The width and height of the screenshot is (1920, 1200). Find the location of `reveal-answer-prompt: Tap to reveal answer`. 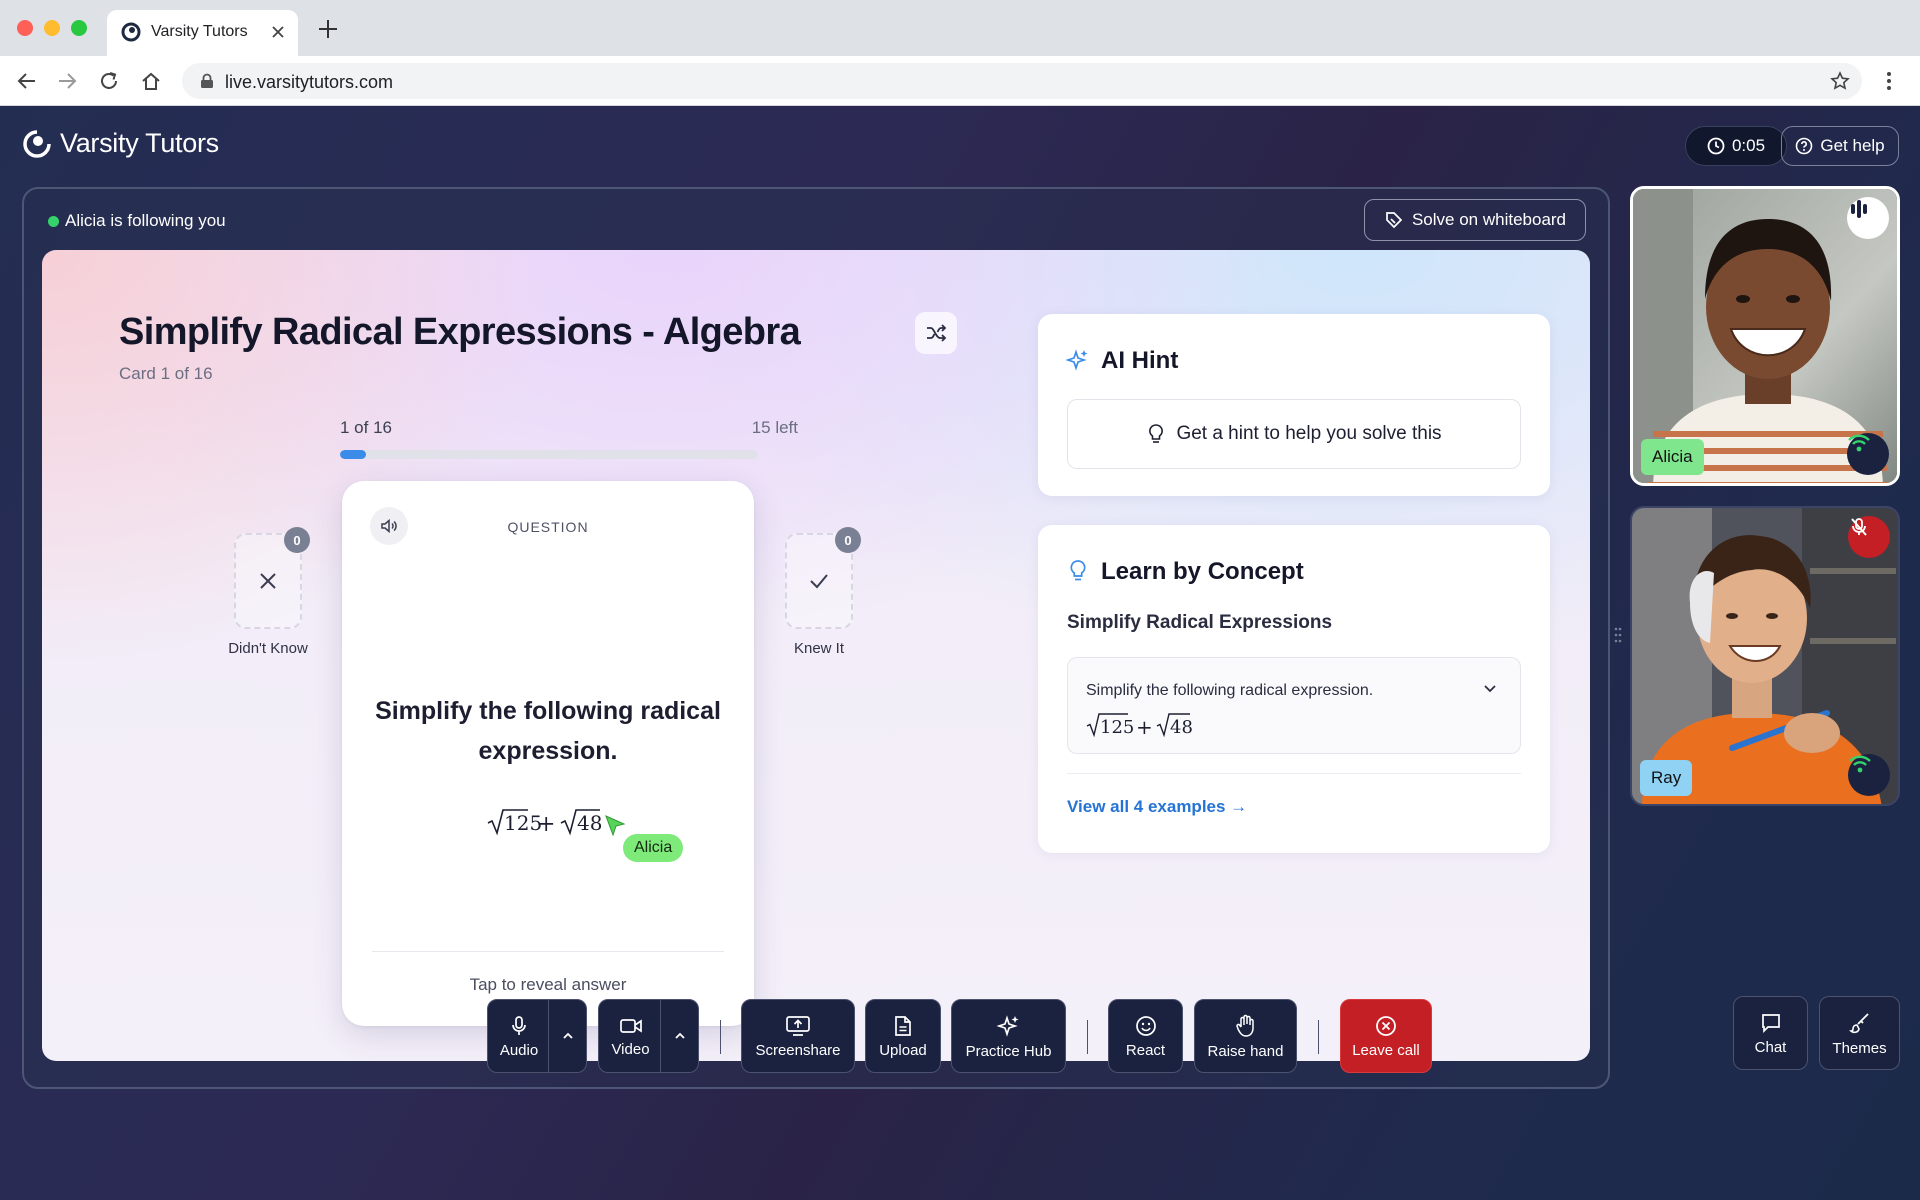

reveal-answer-prompt: Tap to reveal answer is located at coordinates (548, 985).